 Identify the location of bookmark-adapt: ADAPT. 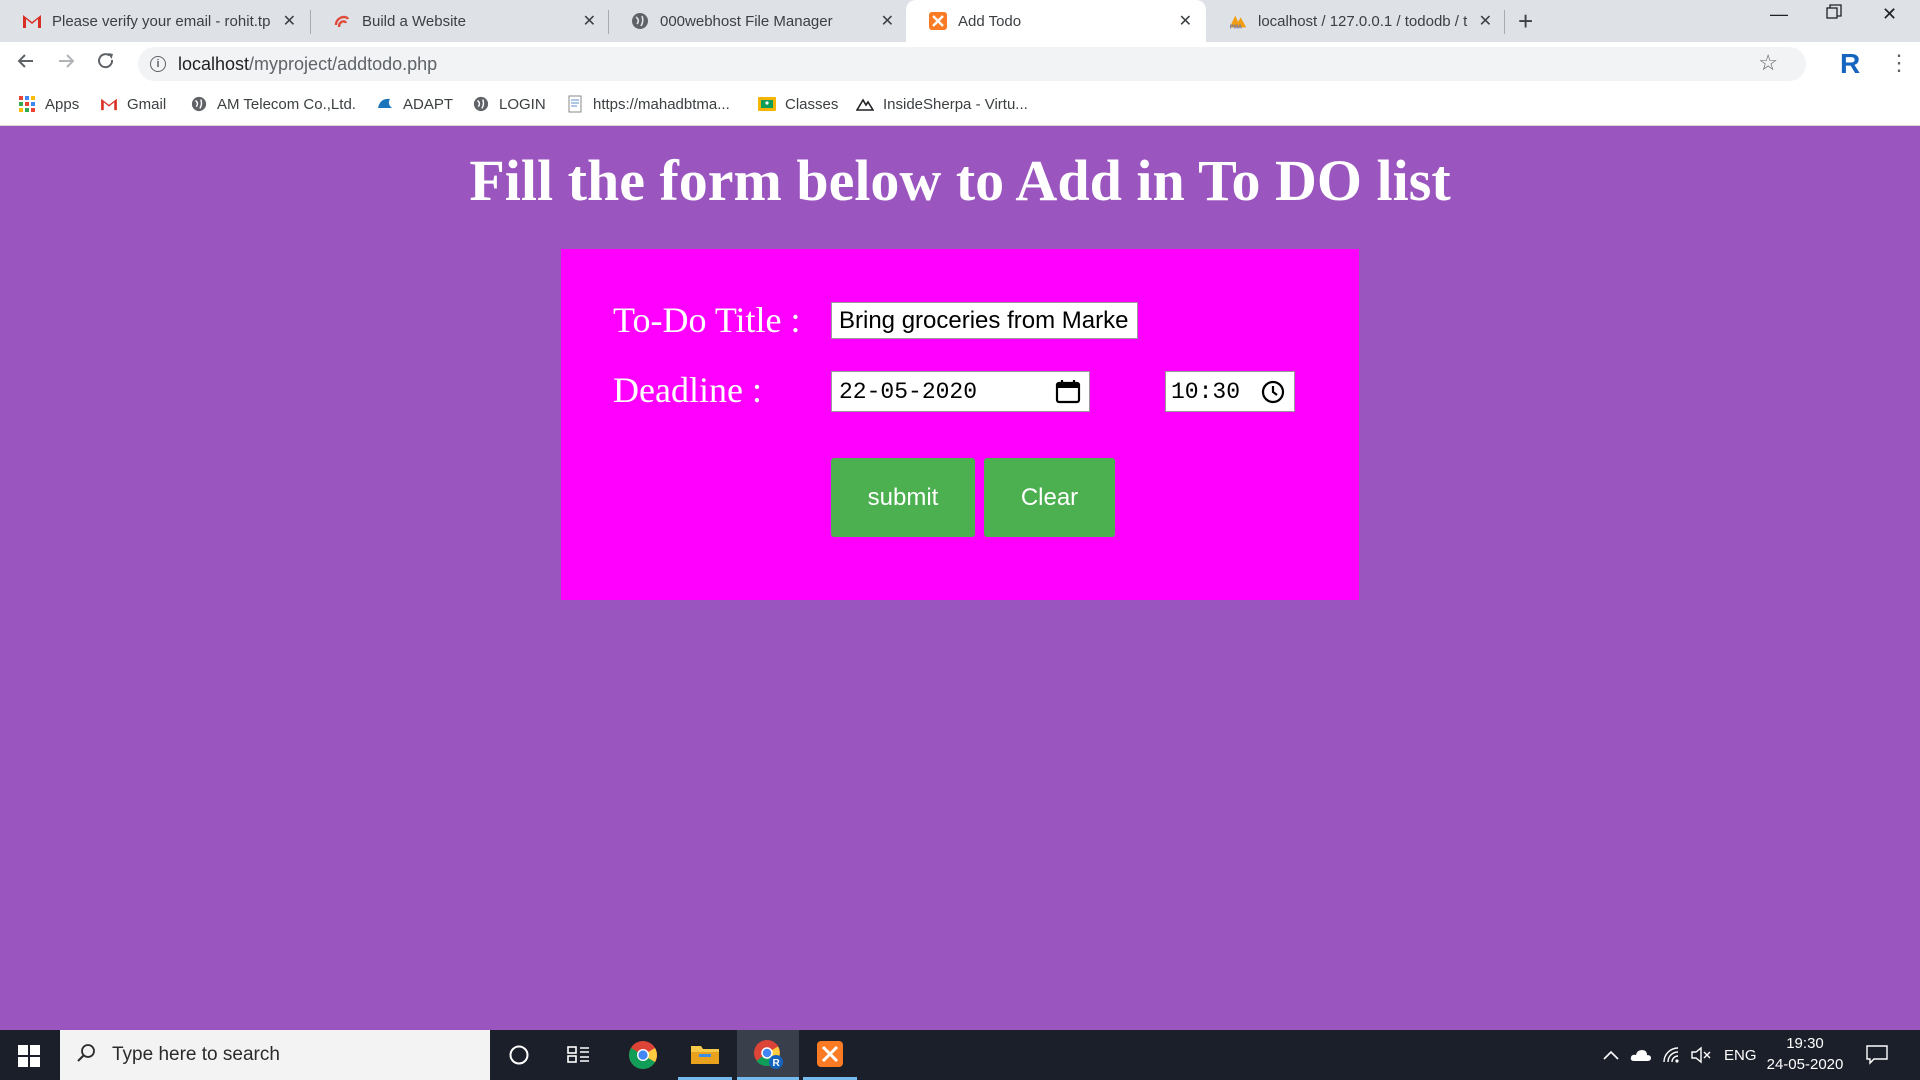
(414, 104).